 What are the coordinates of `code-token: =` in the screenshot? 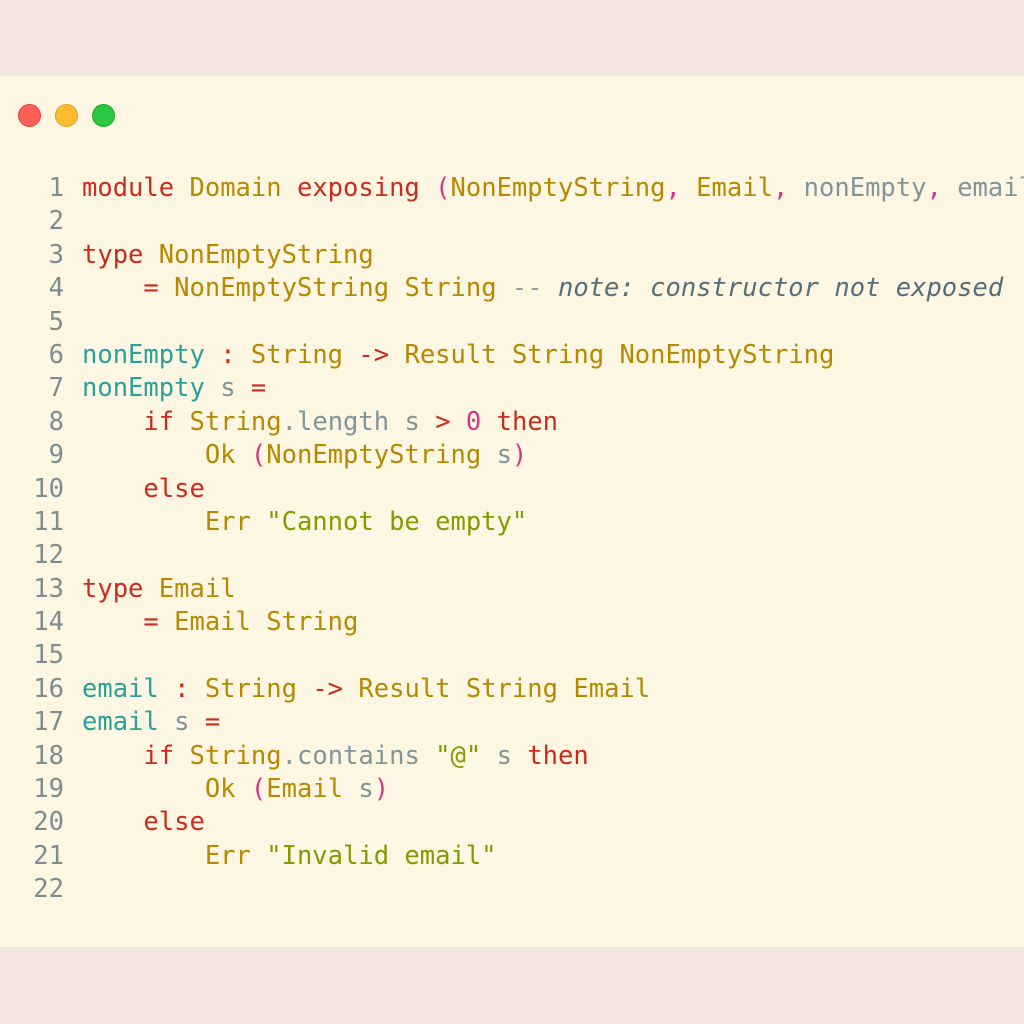 It's located at (151, 288).